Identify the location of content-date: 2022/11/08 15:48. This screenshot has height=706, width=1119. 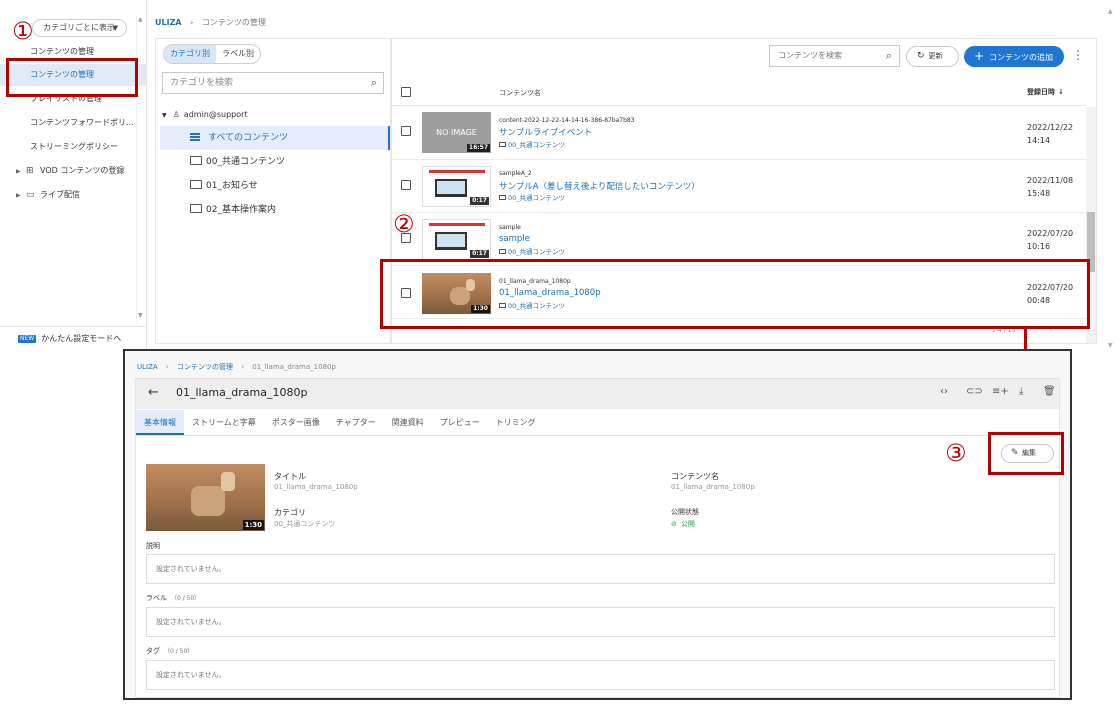
(1050, 187).